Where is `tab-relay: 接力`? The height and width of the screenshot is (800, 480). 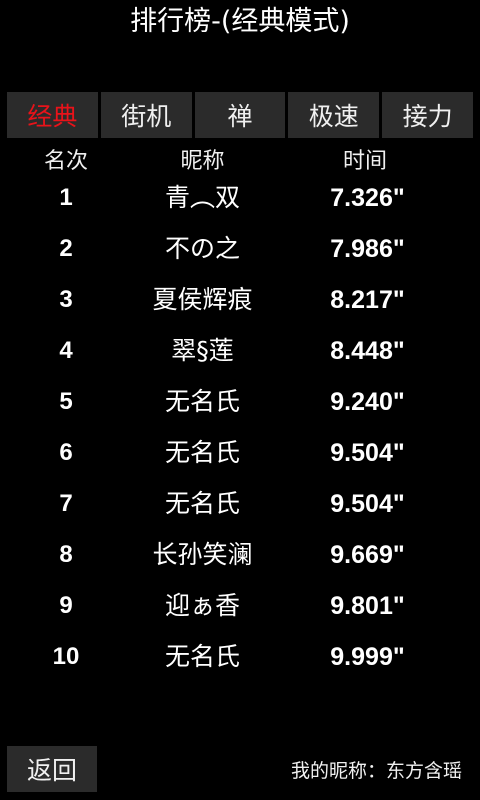 tab-relay: 接力 is located at coordinates (427, 115).